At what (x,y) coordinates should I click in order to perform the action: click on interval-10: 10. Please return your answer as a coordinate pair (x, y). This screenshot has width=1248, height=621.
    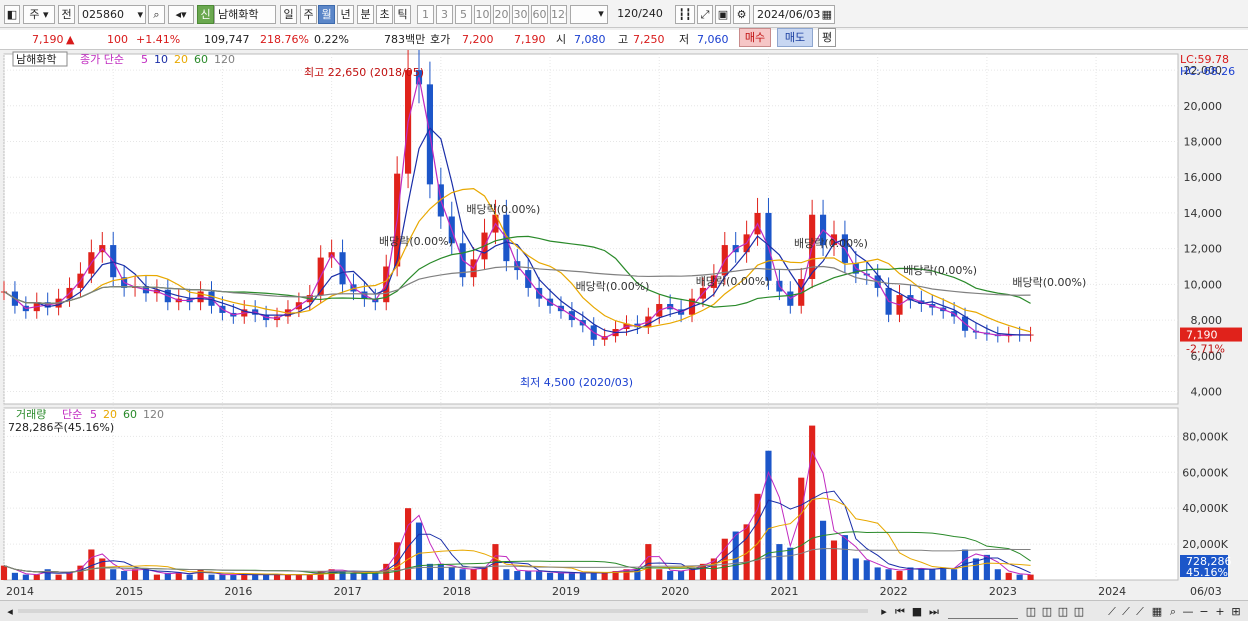
    Looking at the image, I should click on (482, 14).